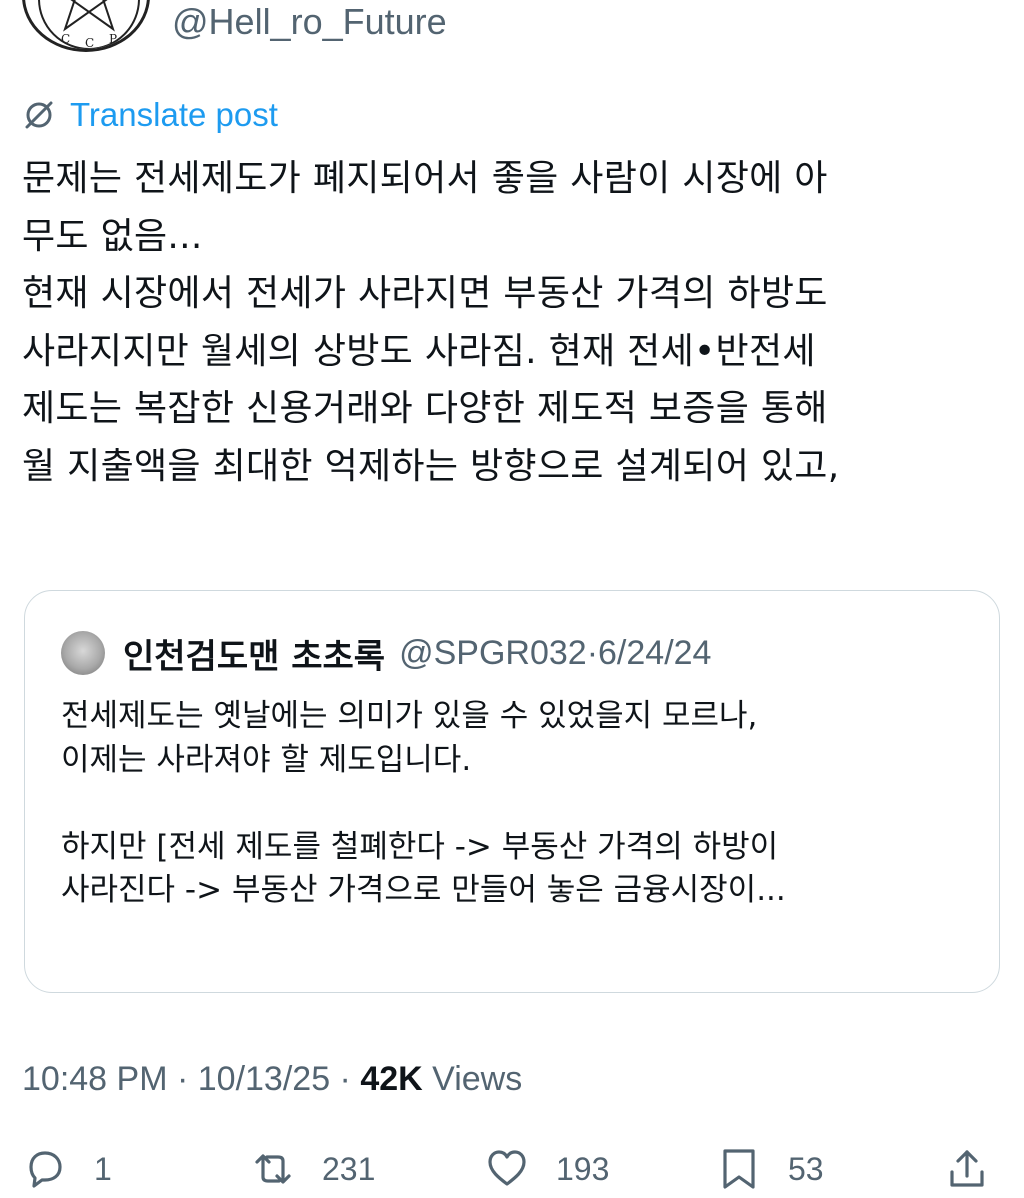 This screenshot has width=1024, height=1198. I want to click on quoted-author-handle: @SPGR032, so click(493, 652).